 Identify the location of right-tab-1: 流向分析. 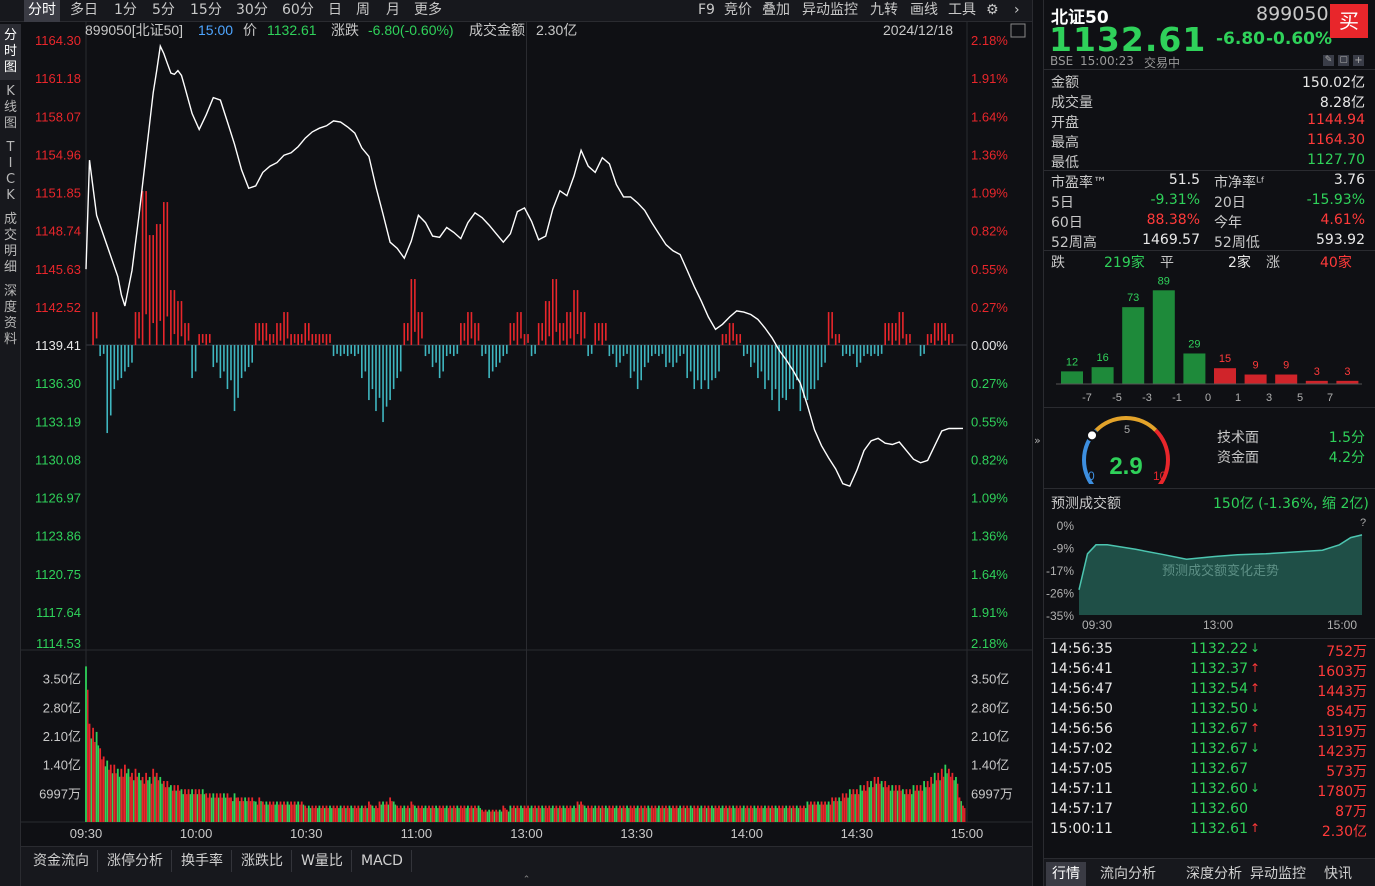
(1128, 874).